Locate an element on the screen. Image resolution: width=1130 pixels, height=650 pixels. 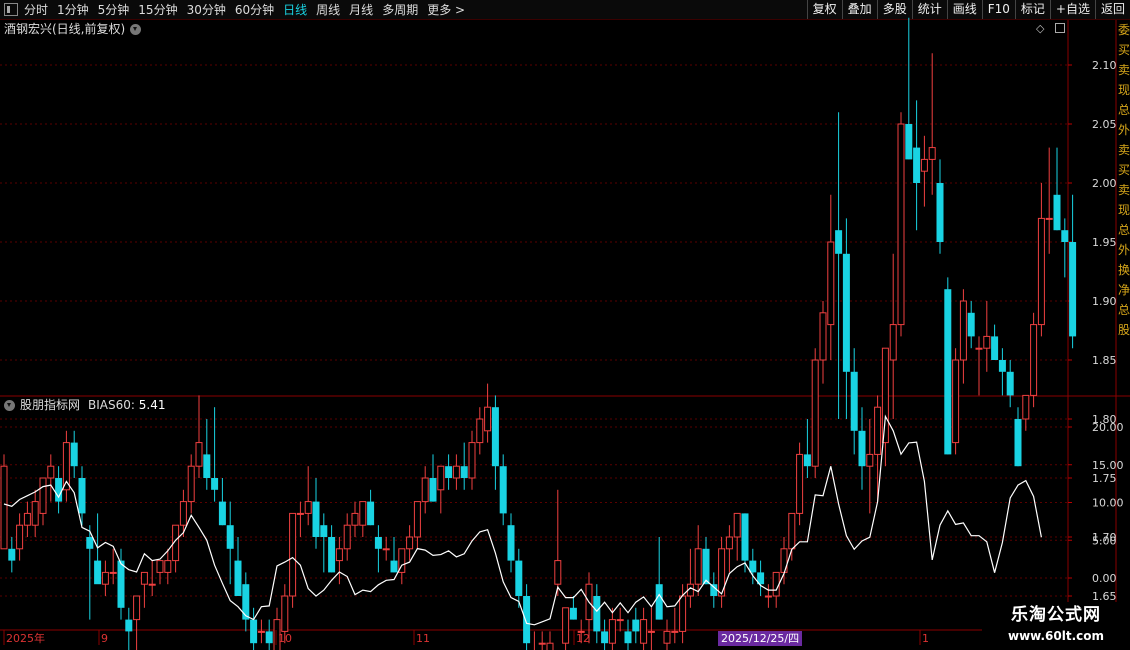
price-axis-label: 2.05 is located at coordinates (1104, 124).